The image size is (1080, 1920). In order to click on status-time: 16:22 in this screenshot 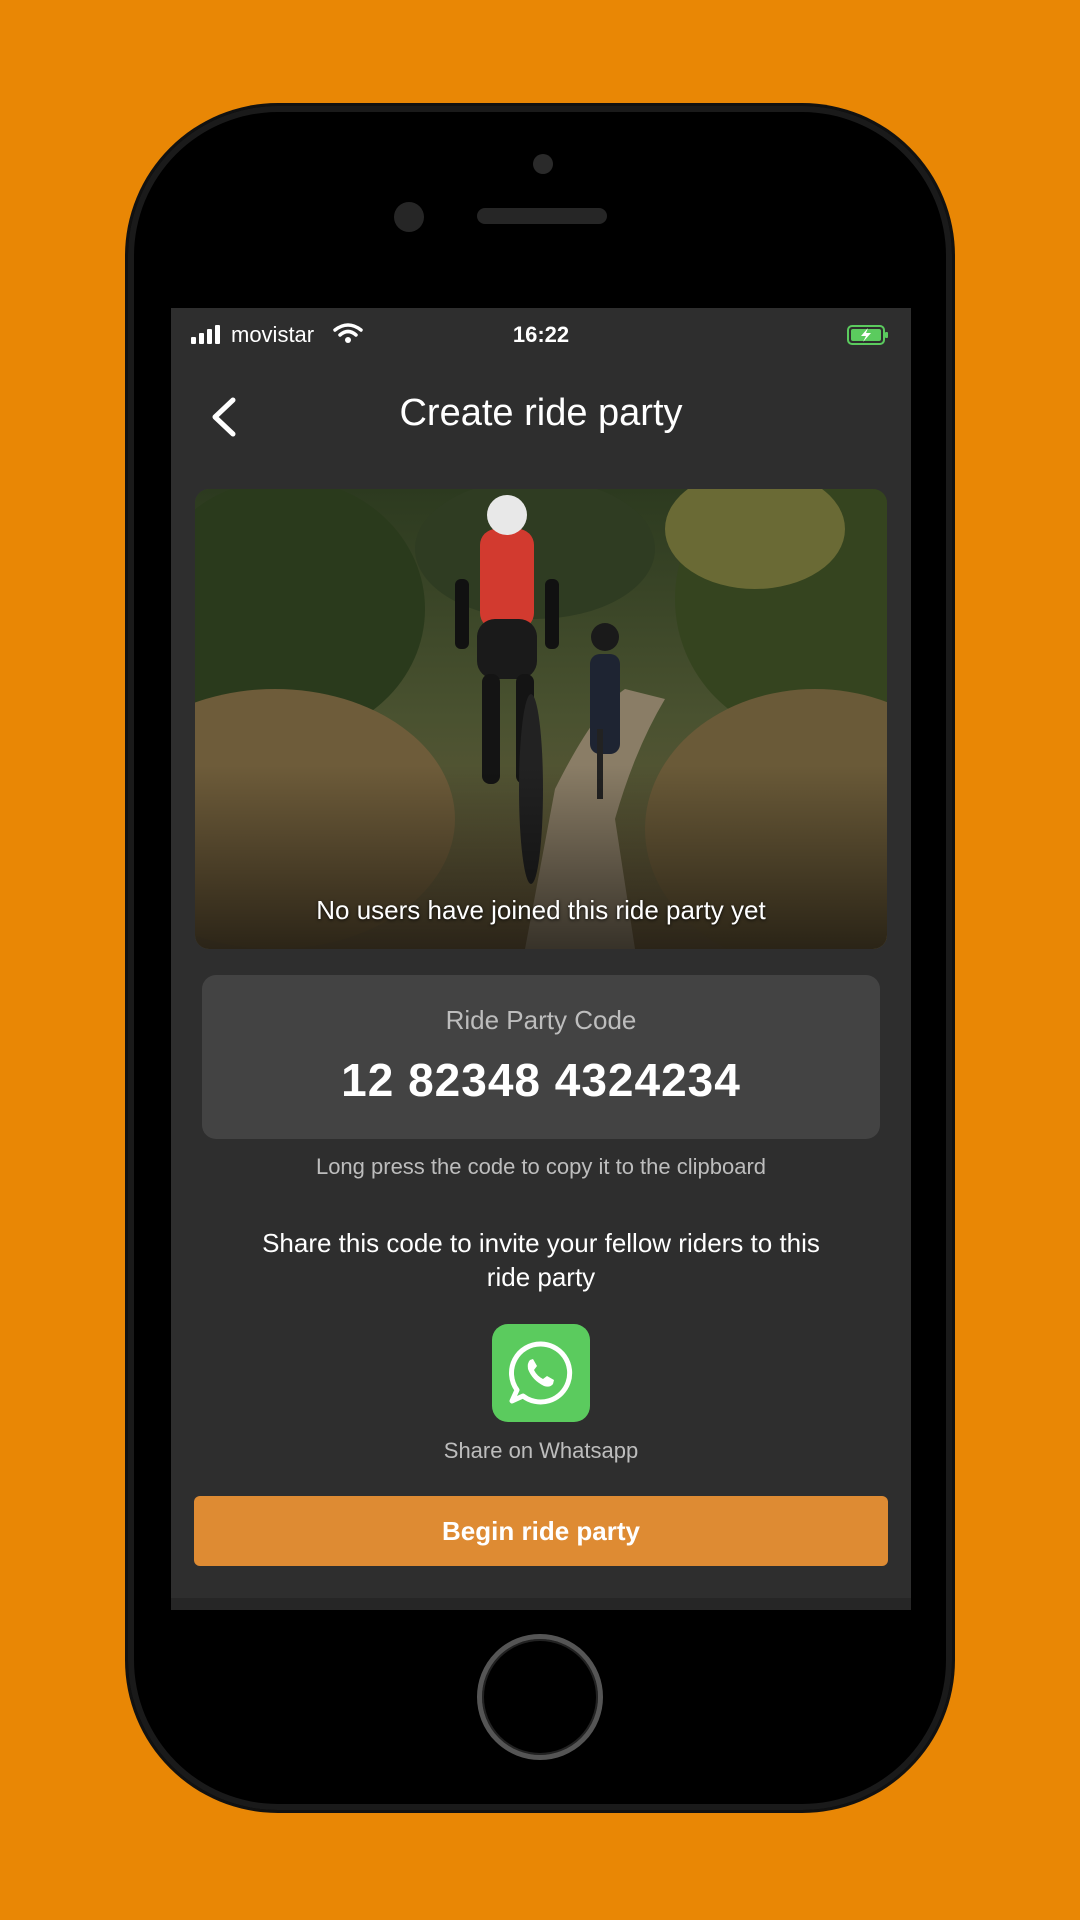, I will do `click(541, 334)`.